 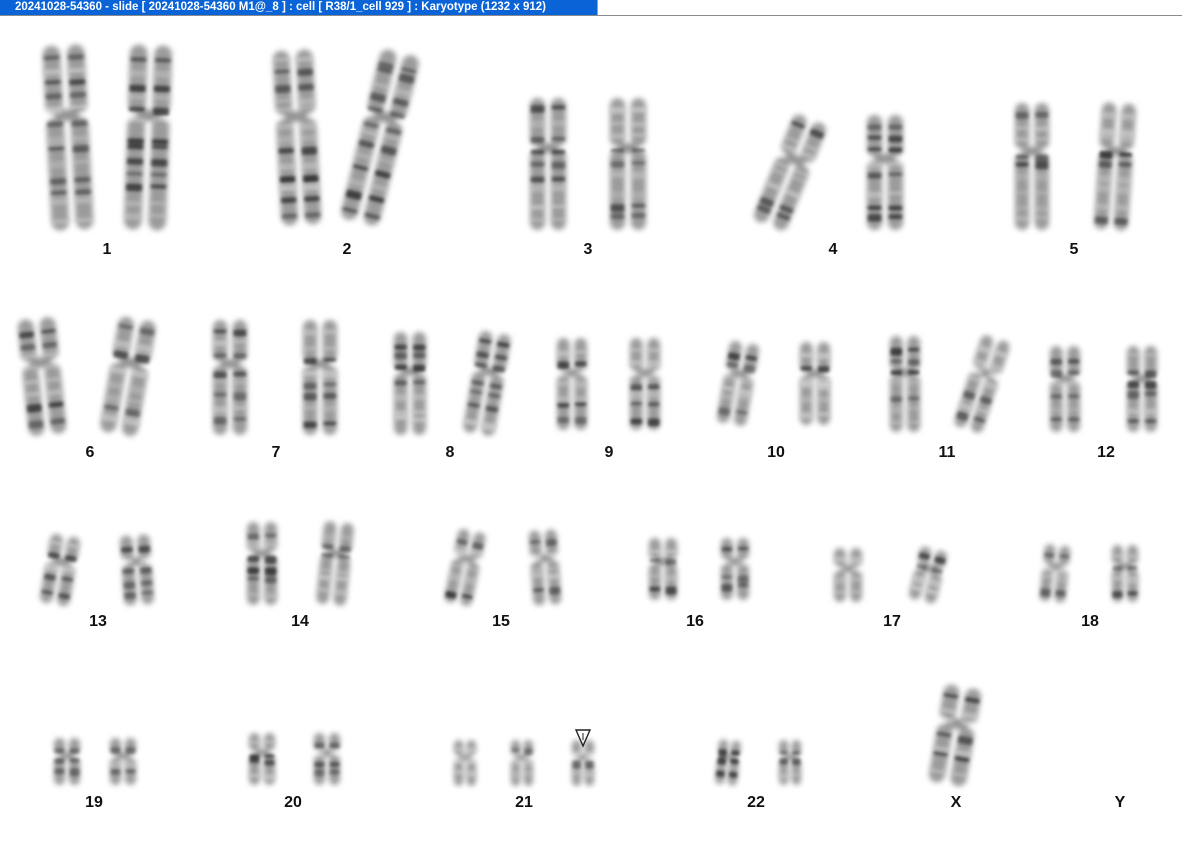 What do you see at coordinates (276, 452) in the screenshot?
I see `chromosome-label-7: 7` at bounding box center [276, 452].